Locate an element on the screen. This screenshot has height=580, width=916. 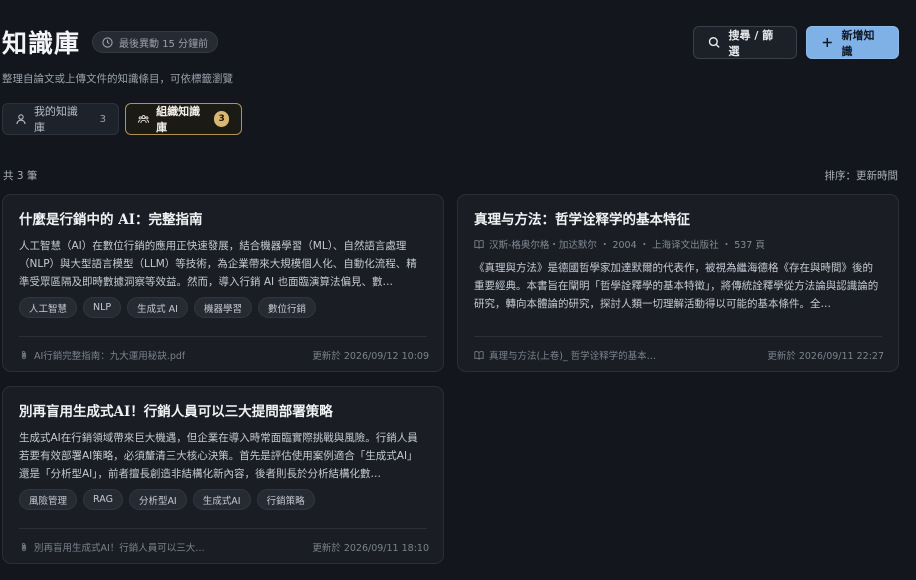
add-knowledge-label: 新增知識 is located at coordinates (858, 43).